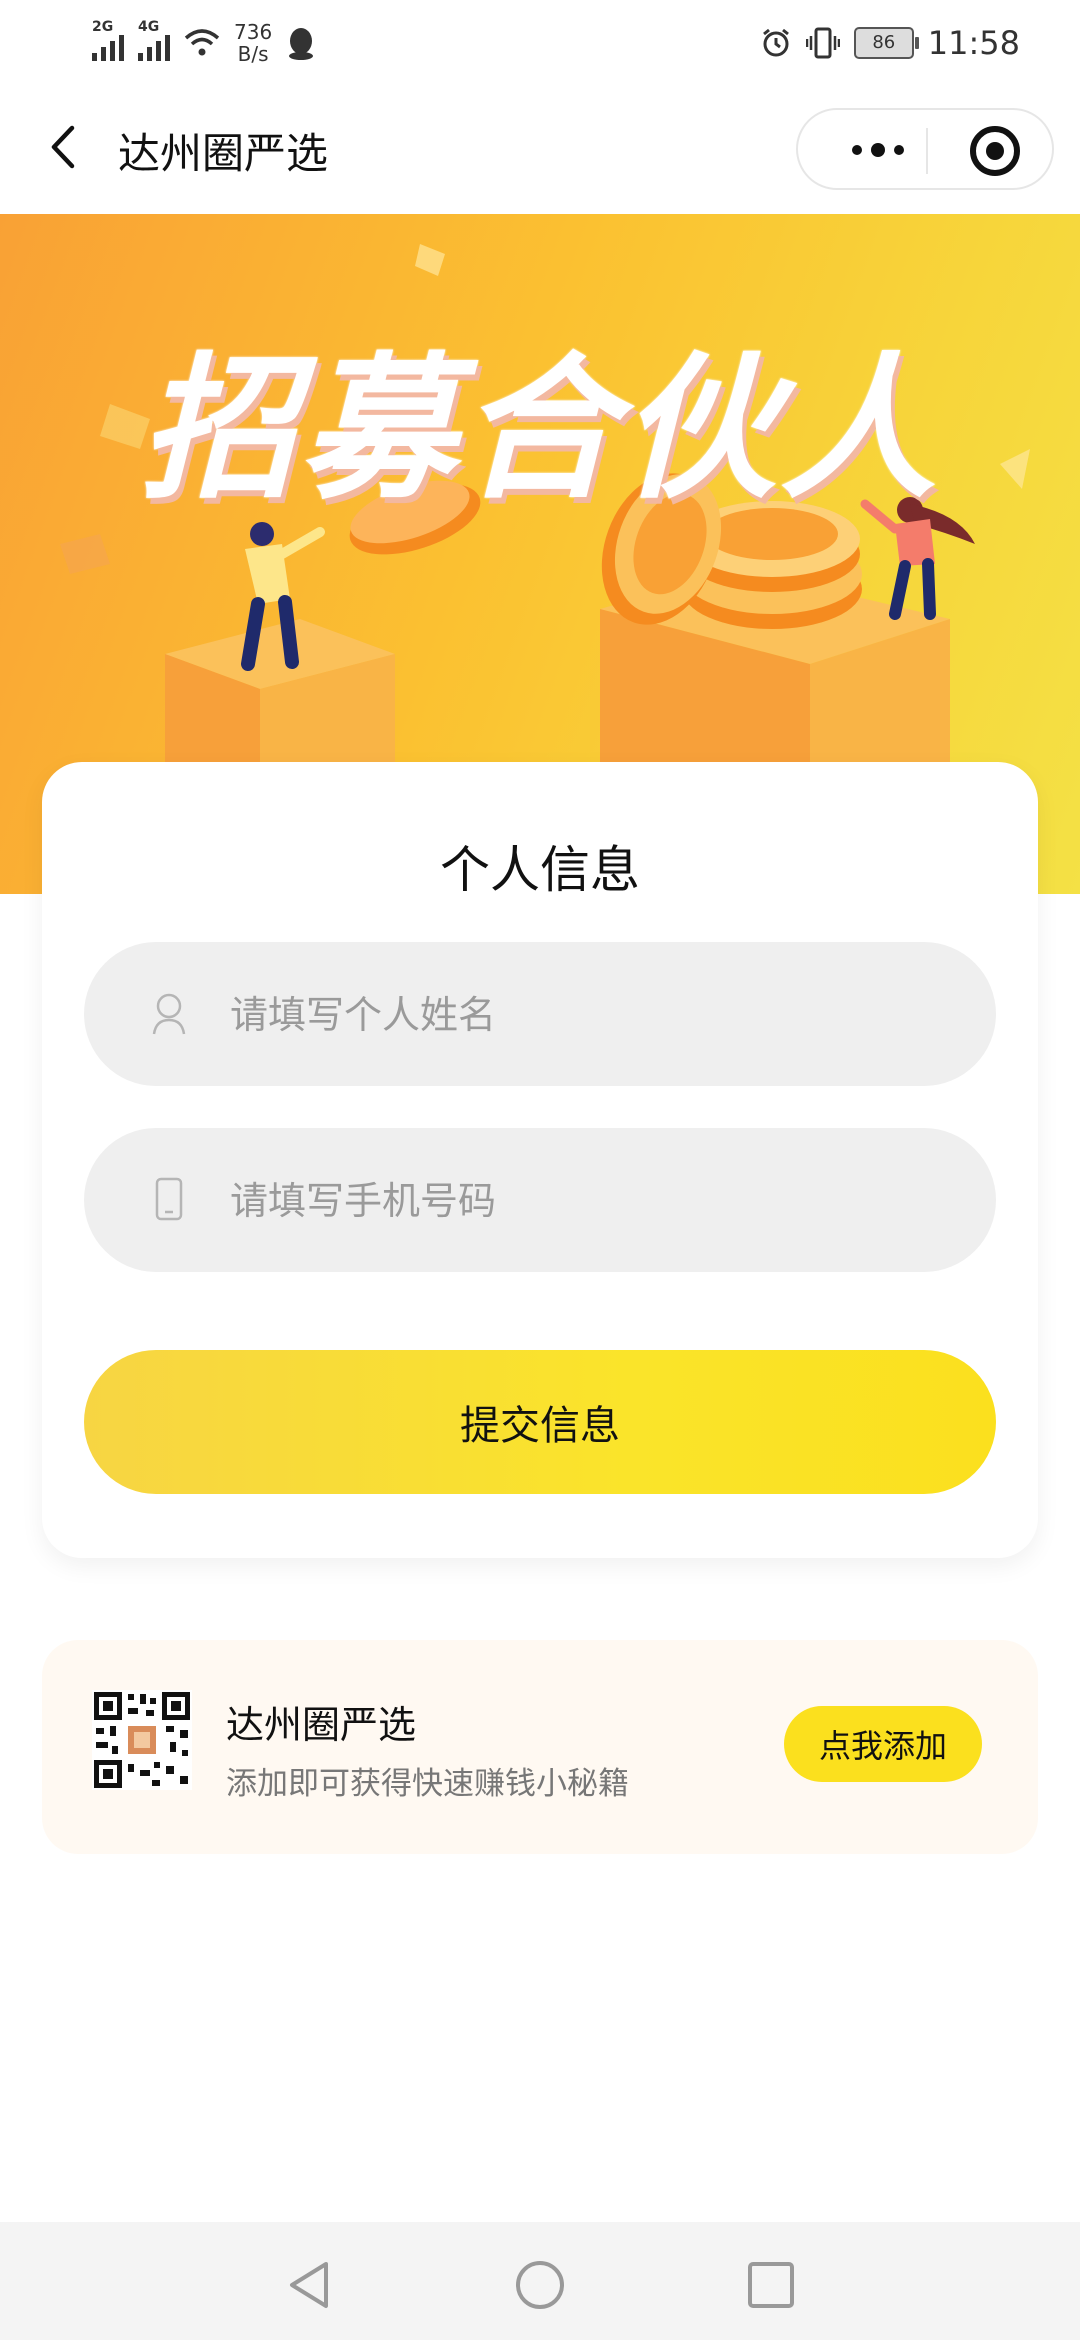  What do you see at coordinates (540, 2285) in the screenshot?
I see `nav-home-icon` at bounding box center [540, 2285].